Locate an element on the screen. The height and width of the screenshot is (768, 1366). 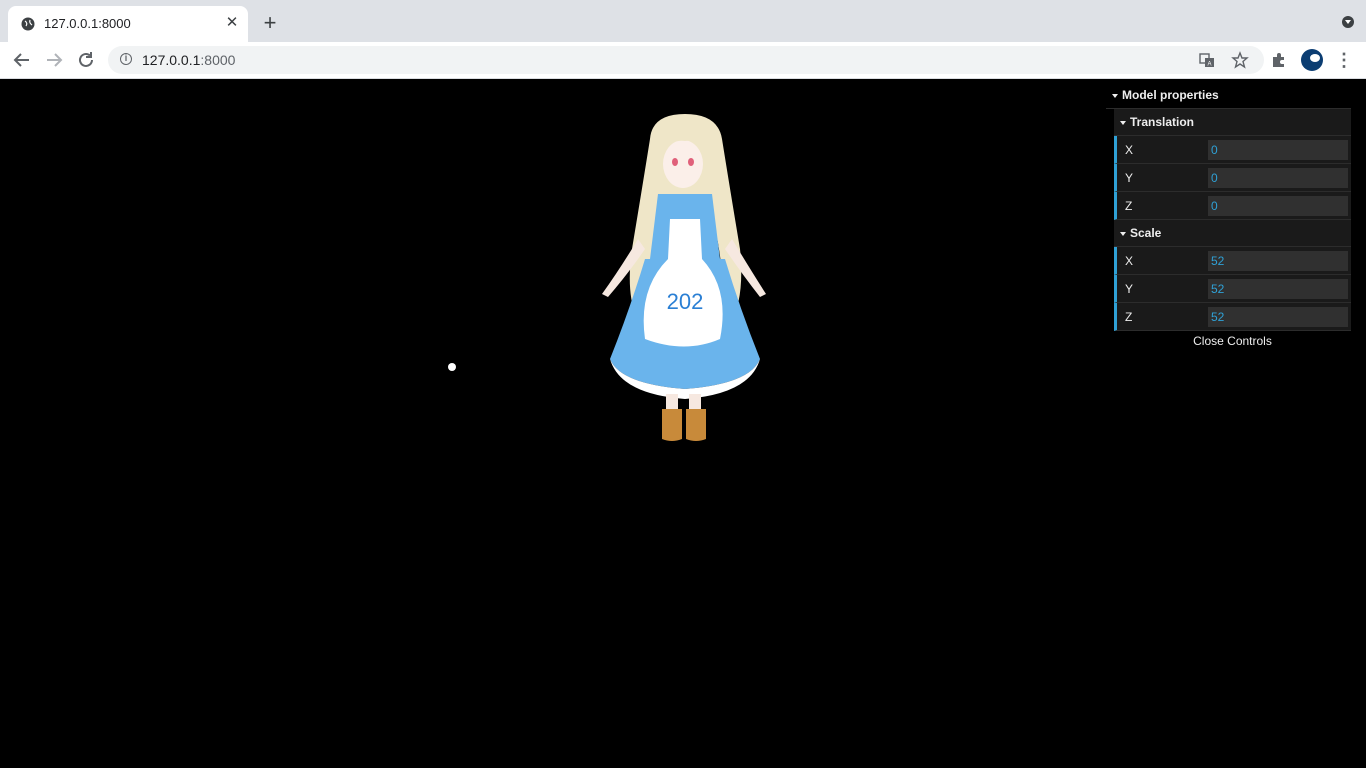
folder-title-label: Scale is located at coordinates (1146, 233).